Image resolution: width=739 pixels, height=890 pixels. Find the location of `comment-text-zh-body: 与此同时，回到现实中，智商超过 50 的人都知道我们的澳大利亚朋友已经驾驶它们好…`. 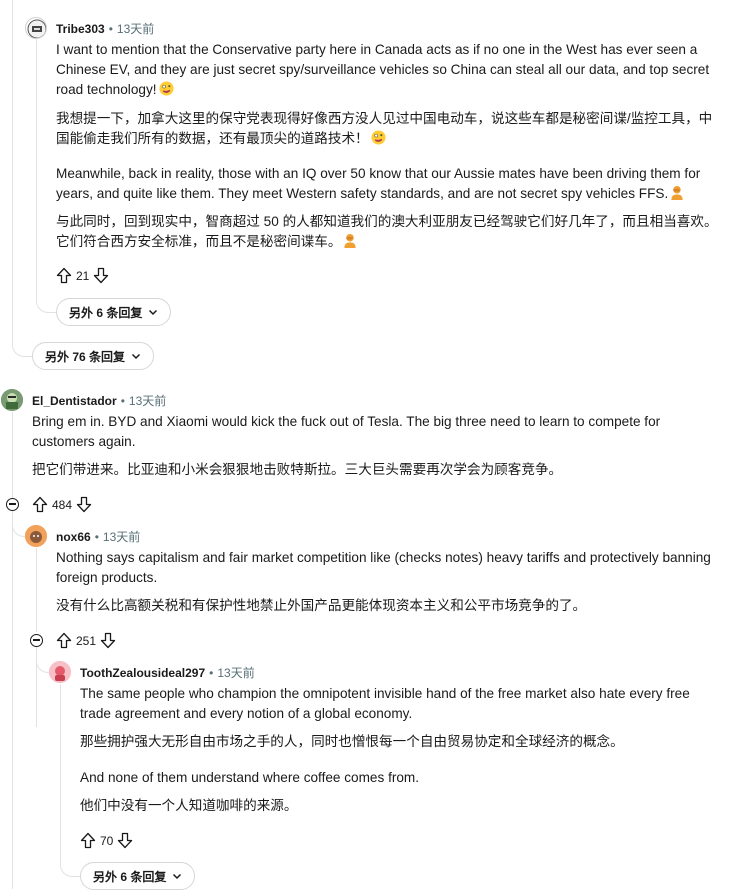

comment-text-zh-body: 与此同时，回到现实中，智商超过 50 的人都知道我们的澳大利亚朋友已经驾驶它们好… is located at coordinates (387, 231).